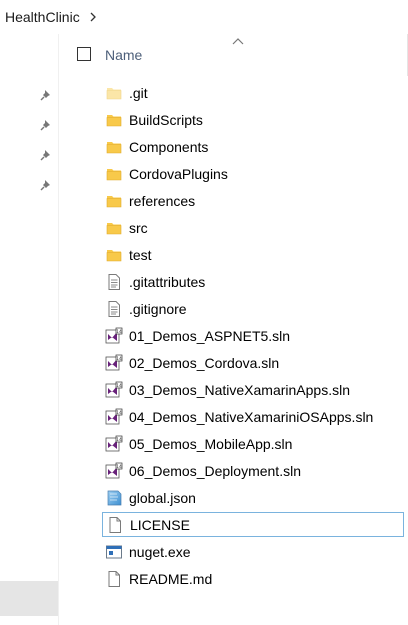 The width and height of the screenshot is (408, 625). Describe the element at coordinates (169, 146) in the screenshot. I see `file-name: Components` at that location.